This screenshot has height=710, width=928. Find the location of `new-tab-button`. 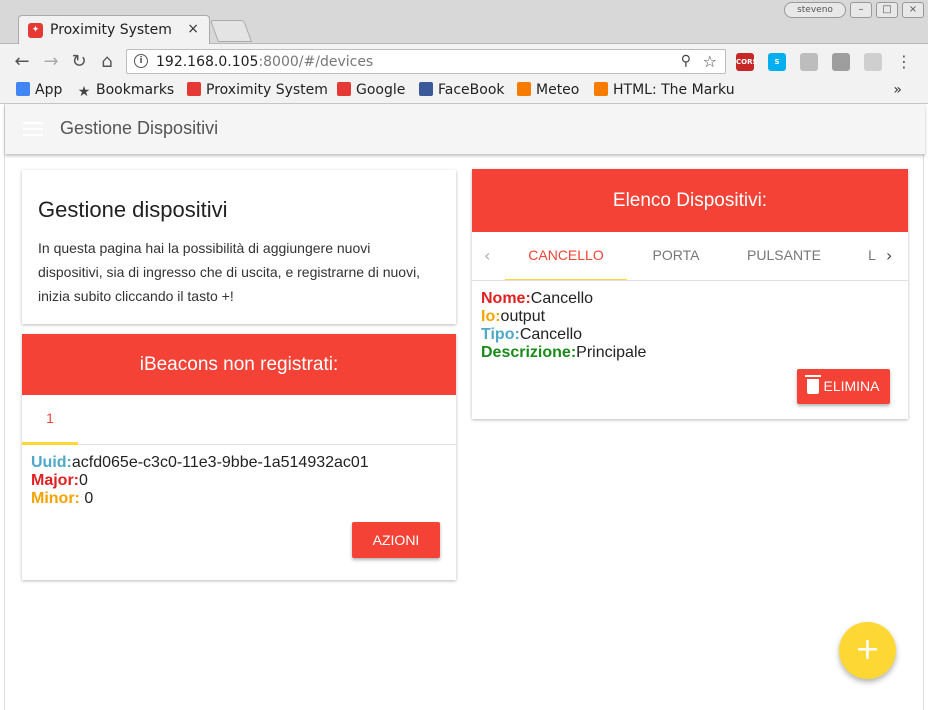

new-tab-button is located at coordinates (231, 31).